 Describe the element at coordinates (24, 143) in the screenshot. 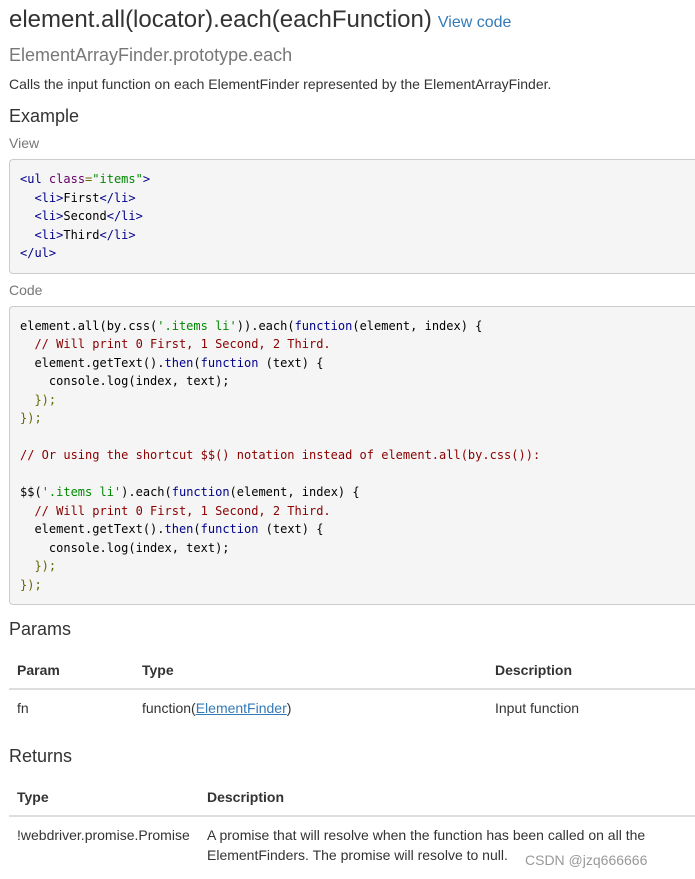

I see `view-label: View` at that location.